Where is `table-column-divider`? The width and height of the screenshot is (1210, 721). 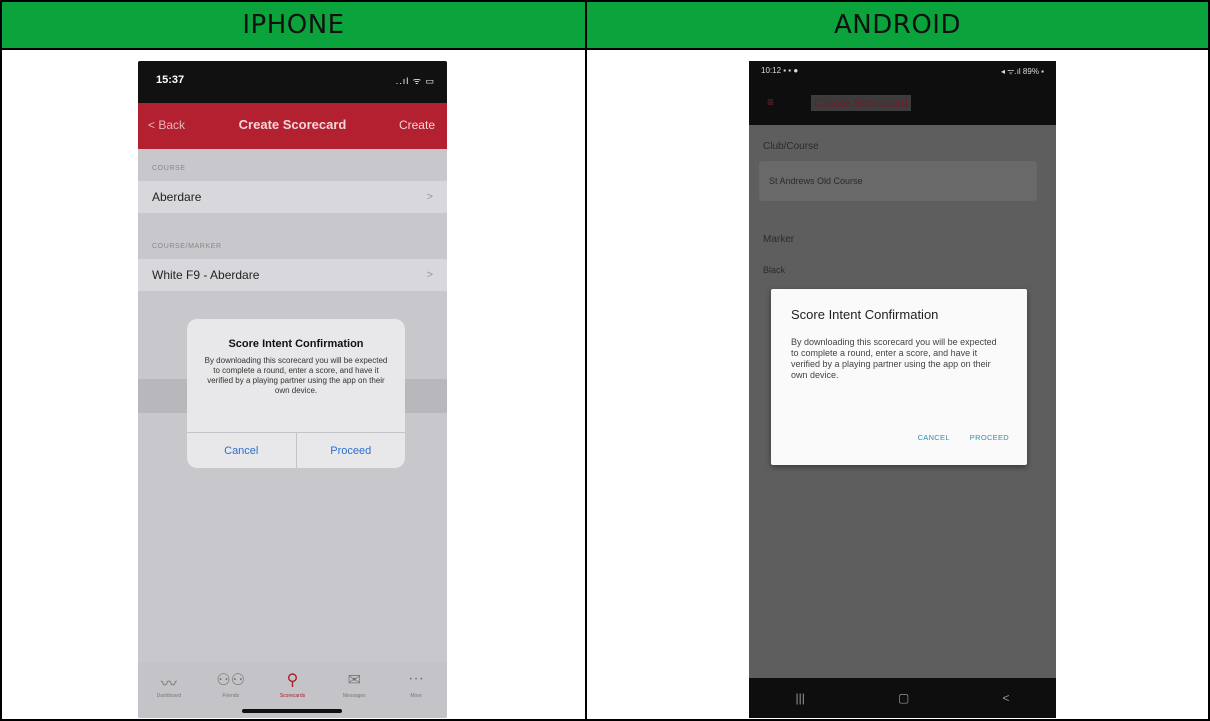 table-column-divider is located at coordinates (586, 360).